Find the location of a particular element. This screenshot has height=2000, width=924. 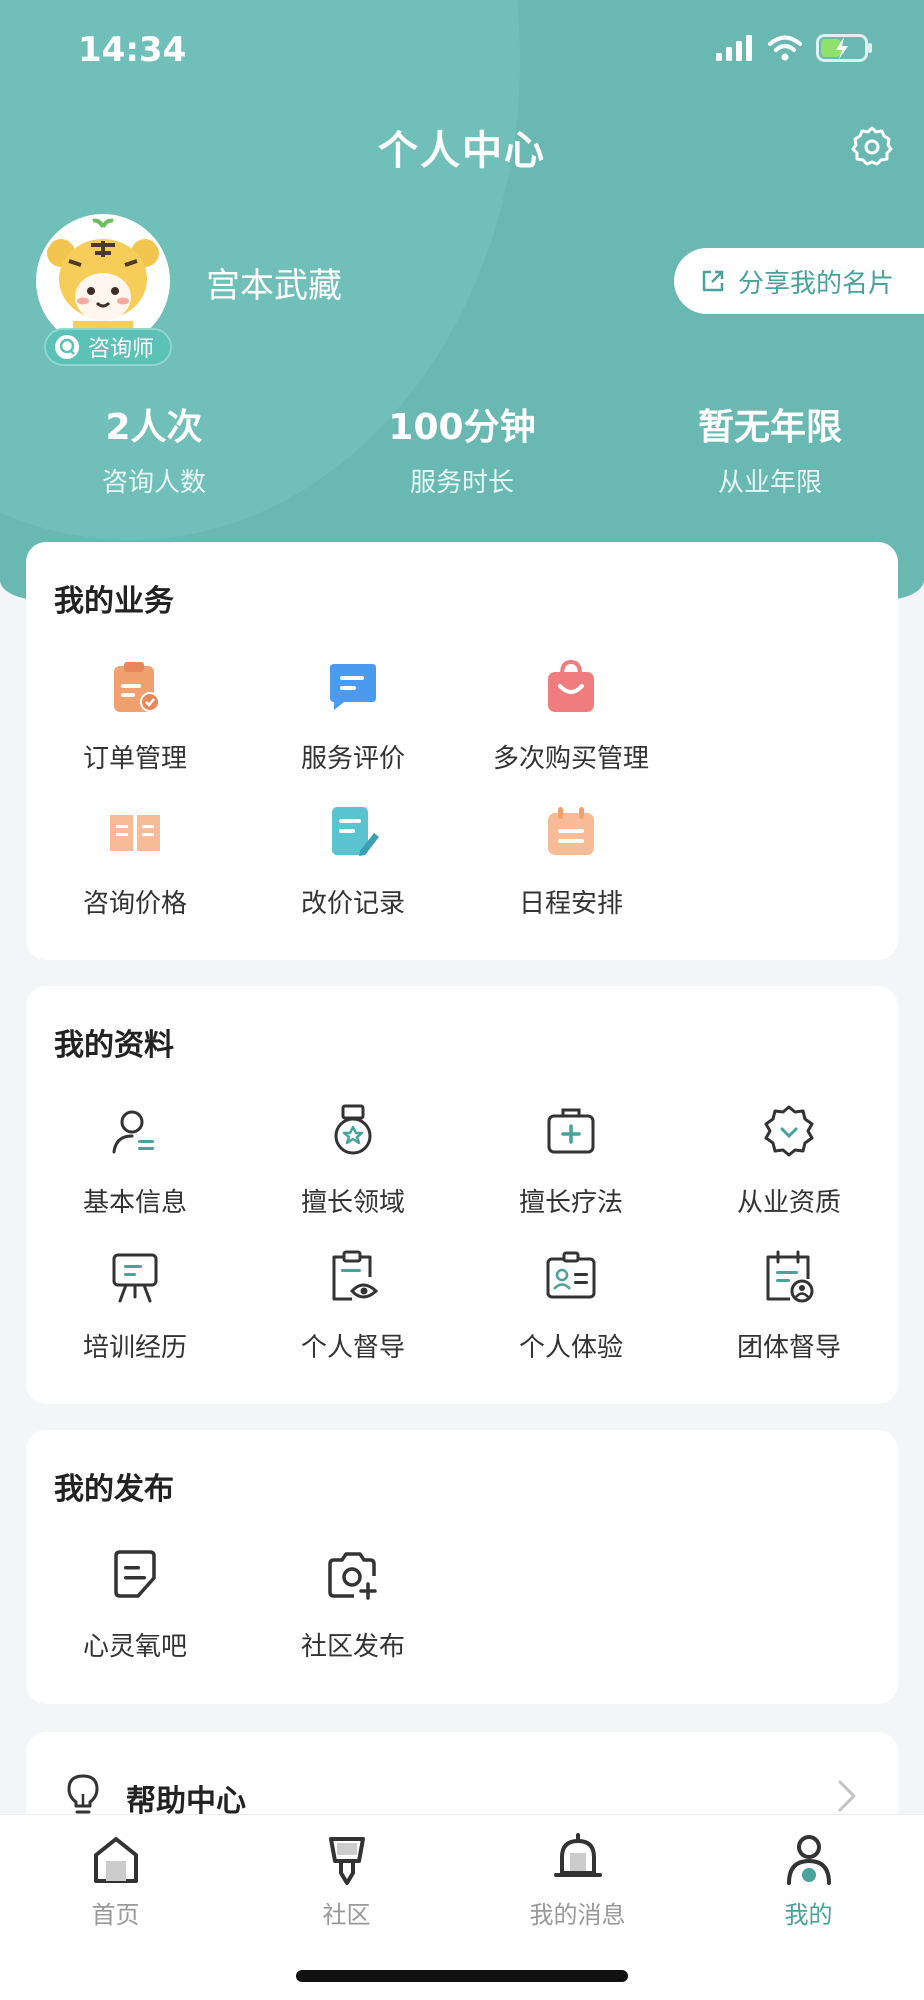

group-supervision-item: 团体督导 is located at coordinates (789, 1315).